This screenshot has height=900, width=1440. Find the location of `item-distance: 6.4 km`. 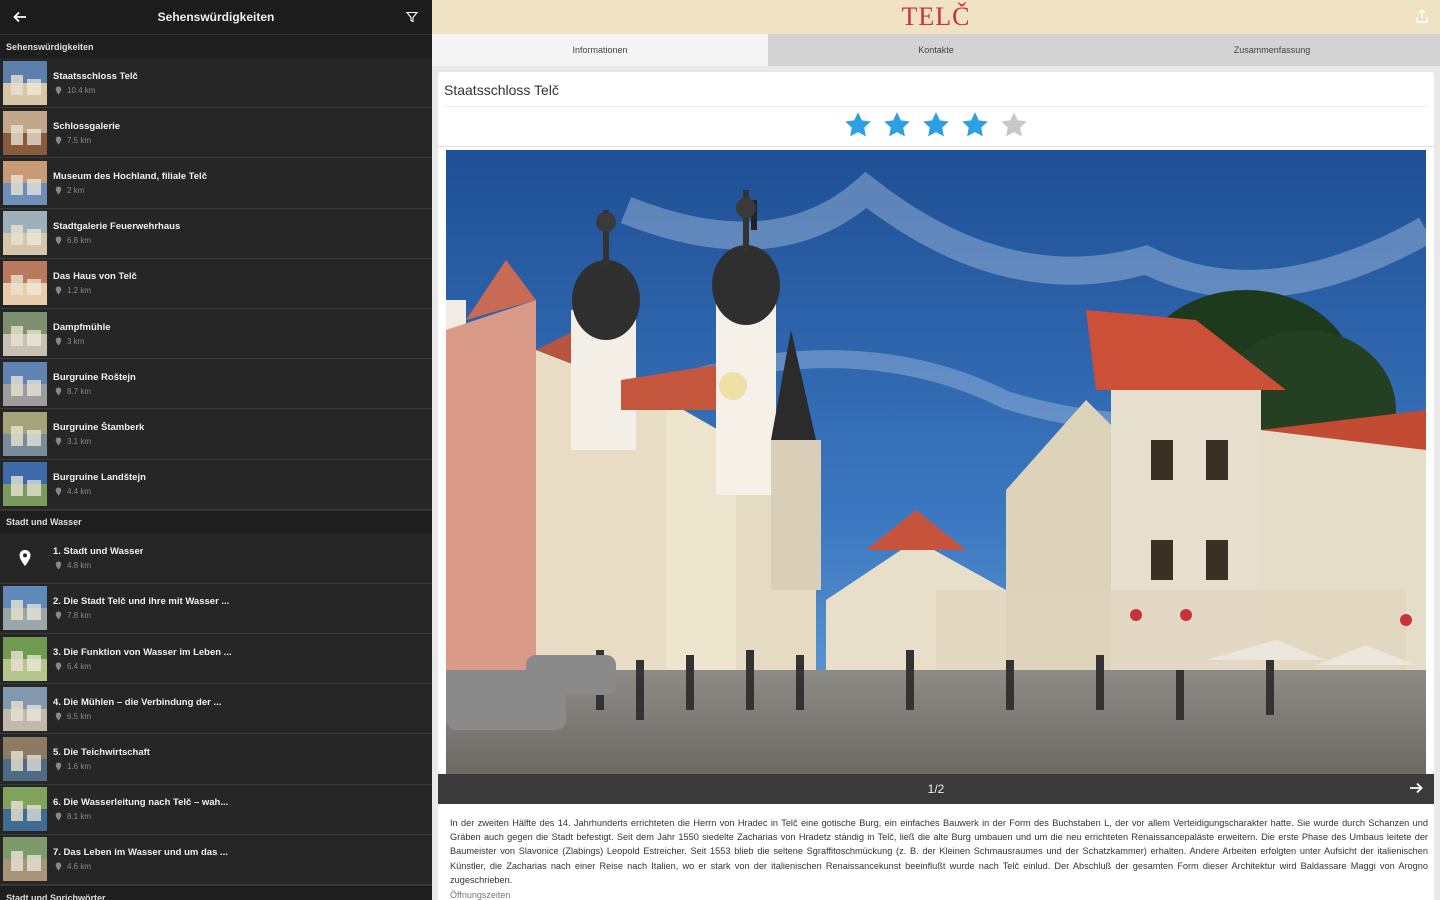

item-distance: 6.4 km is located at coordinates (142, 666).